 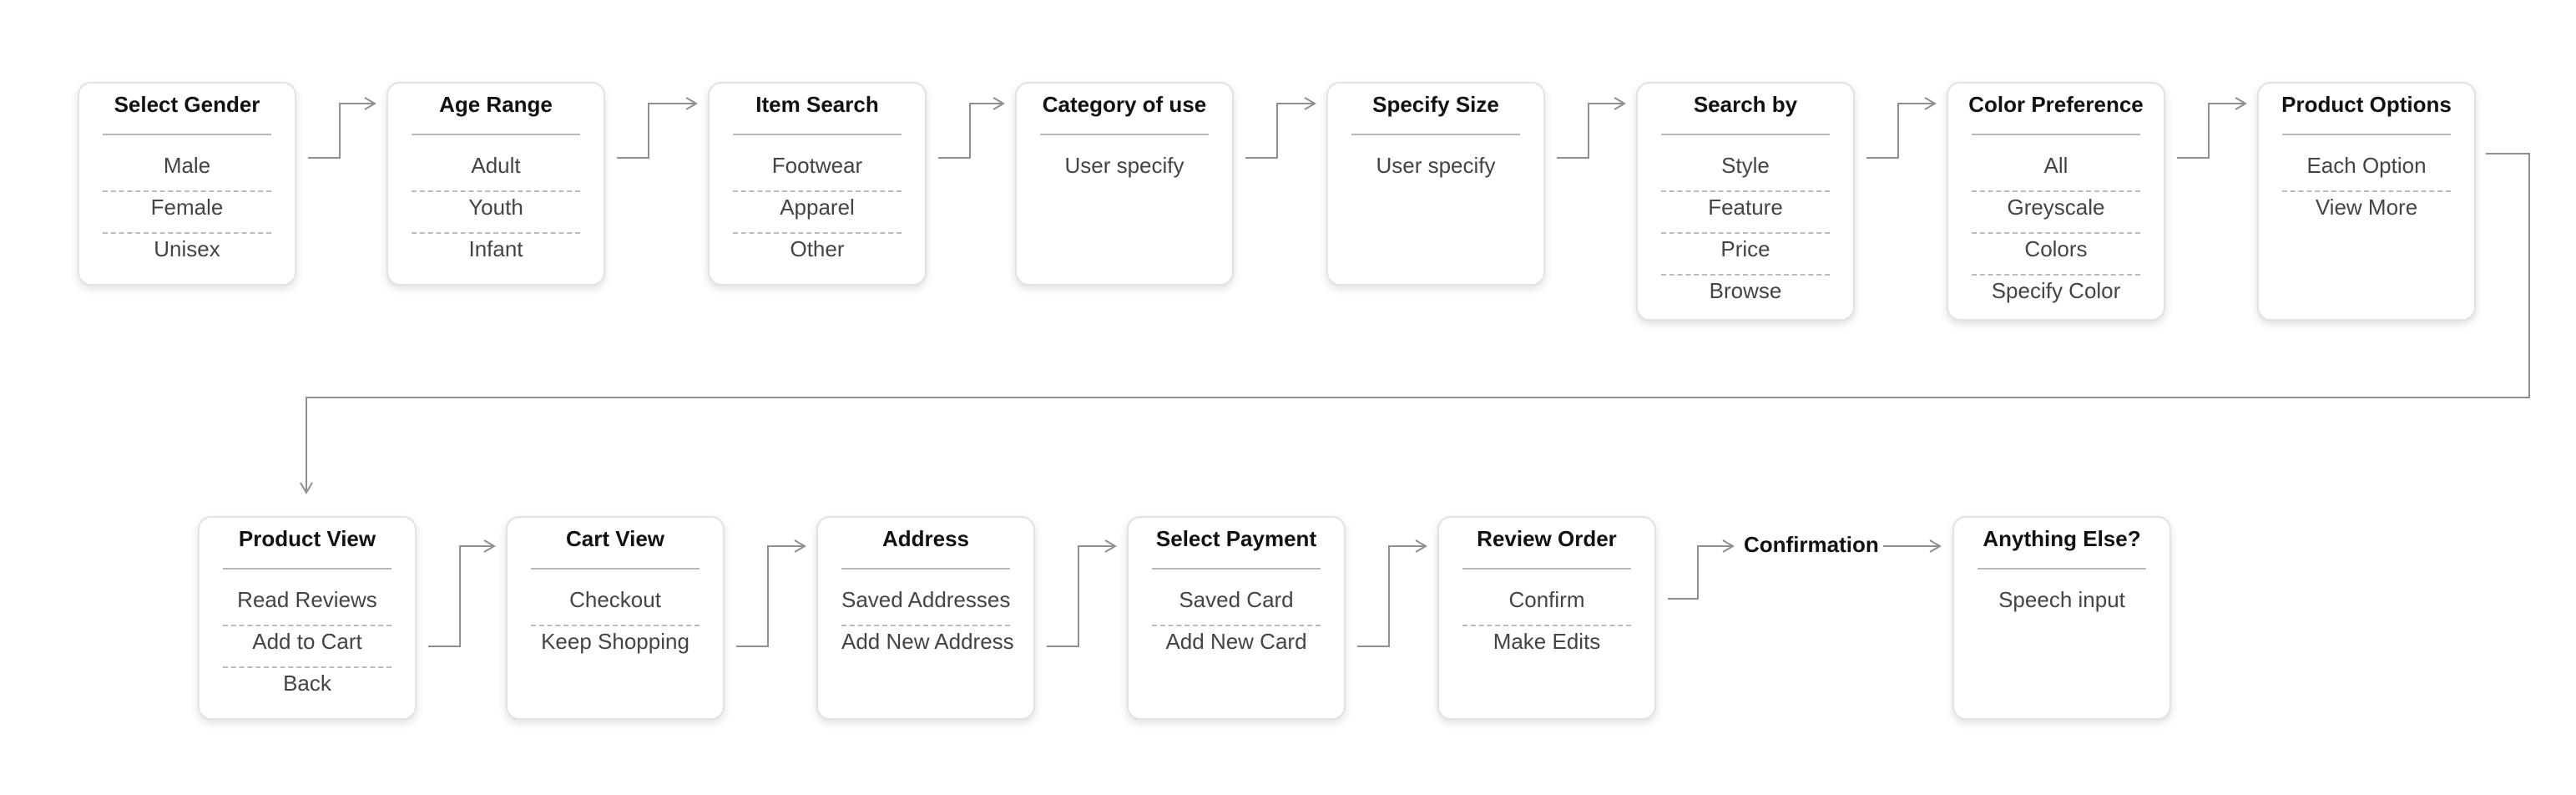 I want to click on option-saved-addresses: Saved Addresses, so click(x=925, y=604).